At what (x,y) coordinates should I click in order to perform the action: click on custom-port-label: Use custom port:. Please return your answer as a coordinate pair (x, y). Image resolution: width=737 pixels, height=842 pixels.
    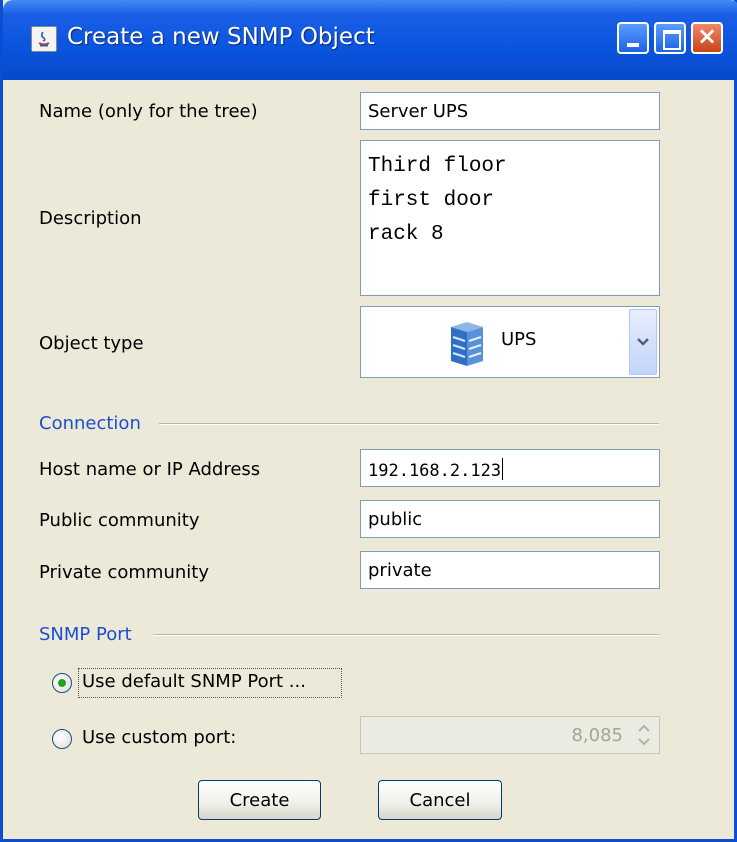
    Looking at the image, I should click on (159, 737).